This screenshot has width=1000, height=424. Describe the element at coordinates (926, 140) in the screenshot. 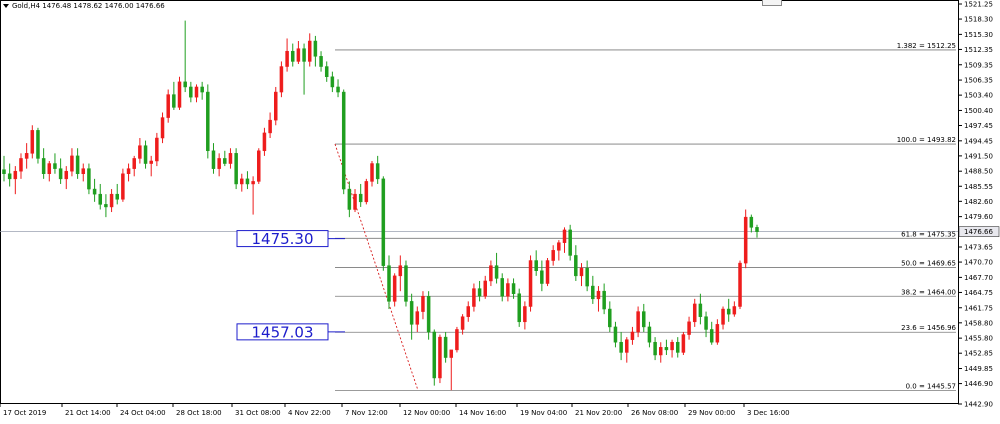

I see `fib-level-label: 100.0 = 1493.82` at that location.